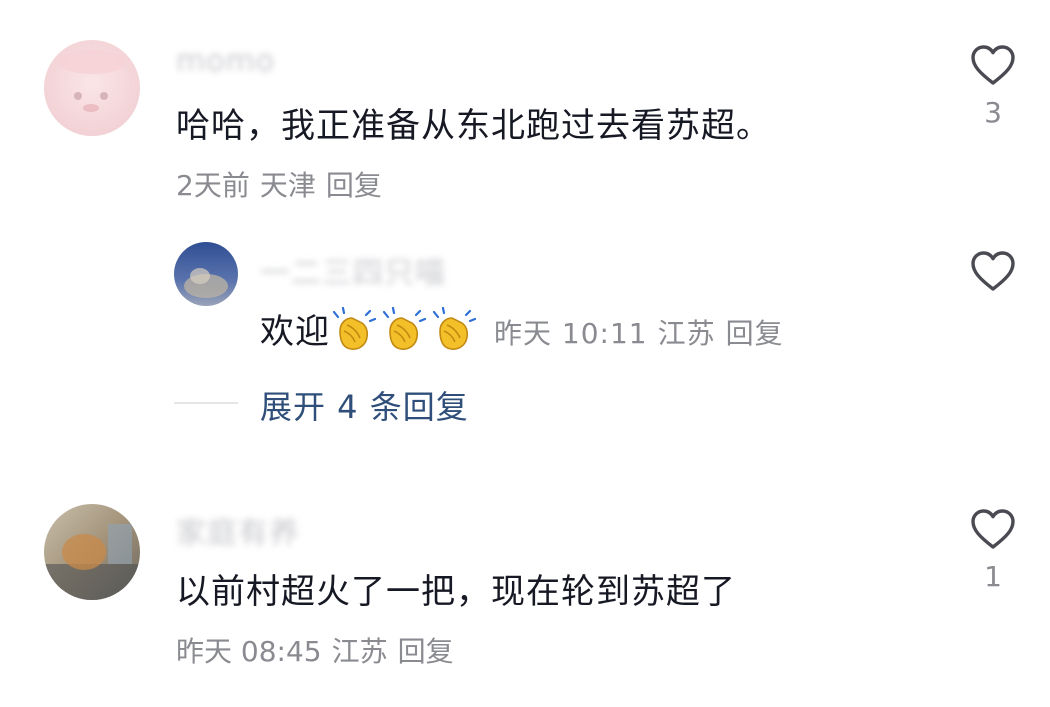 Image resolution: width=1050 pixels, height=707 pixels. I want to click on like-count, so click(993, 319).